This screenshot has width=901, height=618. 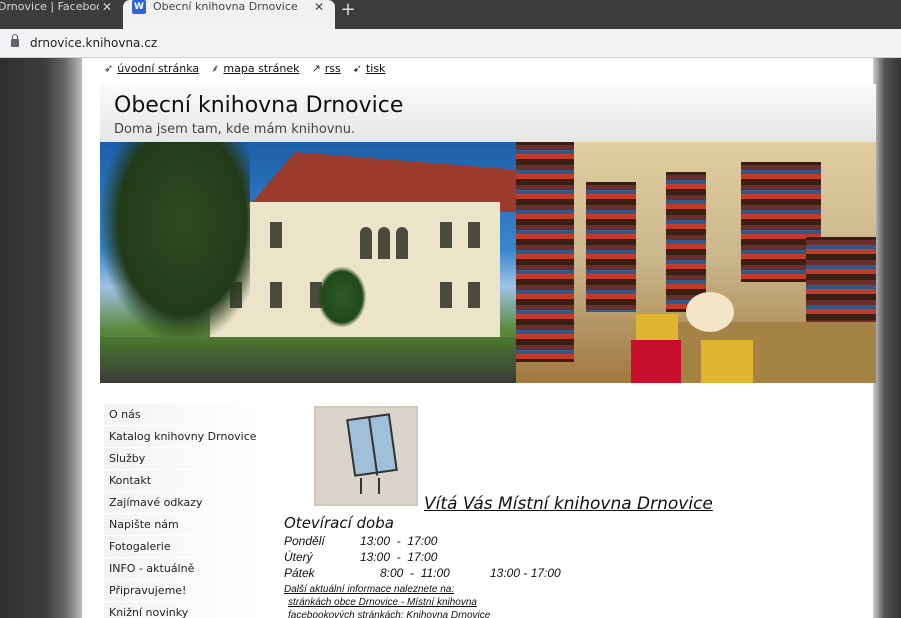 I want to click on hours-row: Úterý 13:00 - 17:00, so click(x=377, y=557).